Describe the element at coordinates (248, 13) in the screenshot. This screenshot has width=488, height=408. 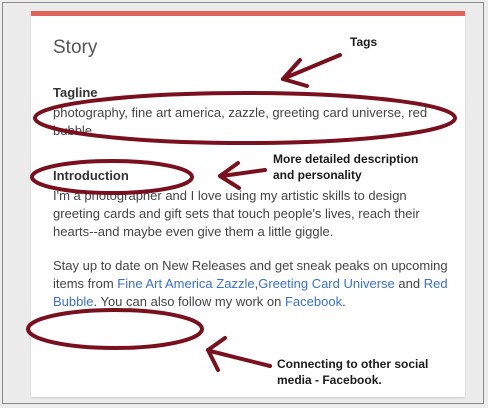
I see `card-accent-bar` at that location.